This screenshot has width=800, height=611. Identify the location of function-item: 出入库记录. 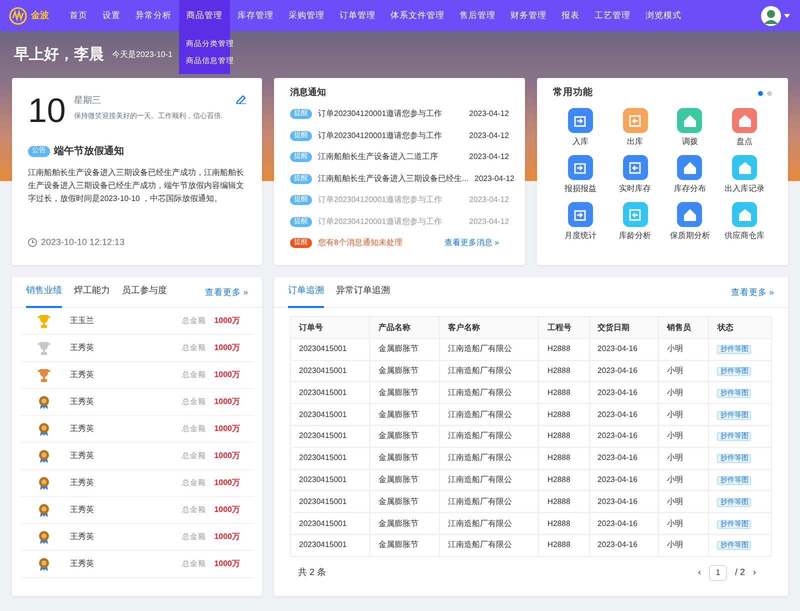
(744, 175).